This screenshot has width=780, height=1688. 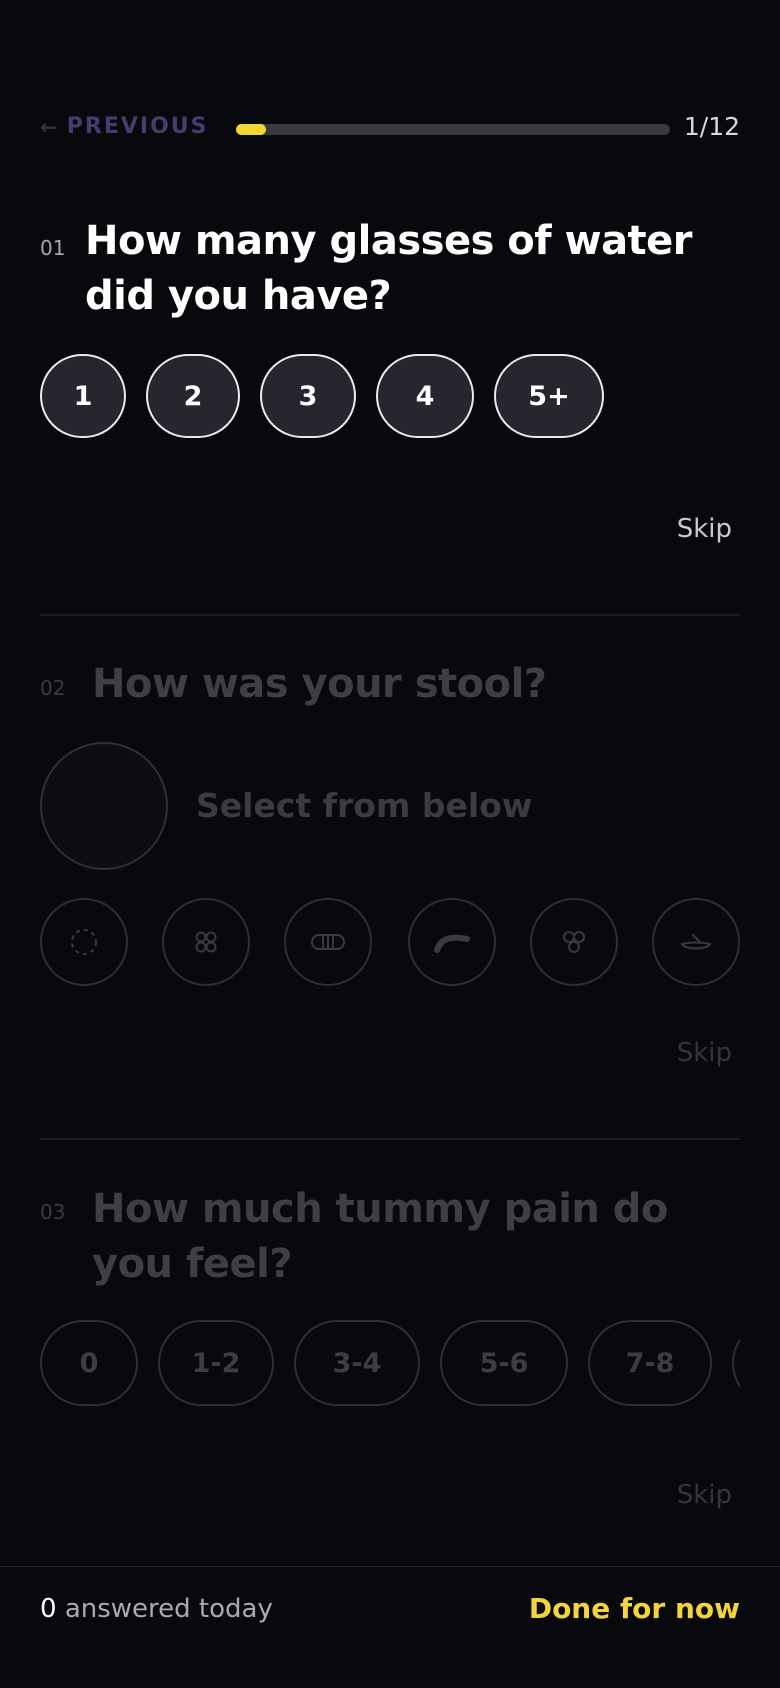 What do you see at coordinates (216, 1363) in the screenshot?
I see `option-button: 1-2` at bounding box center [216, 1363].